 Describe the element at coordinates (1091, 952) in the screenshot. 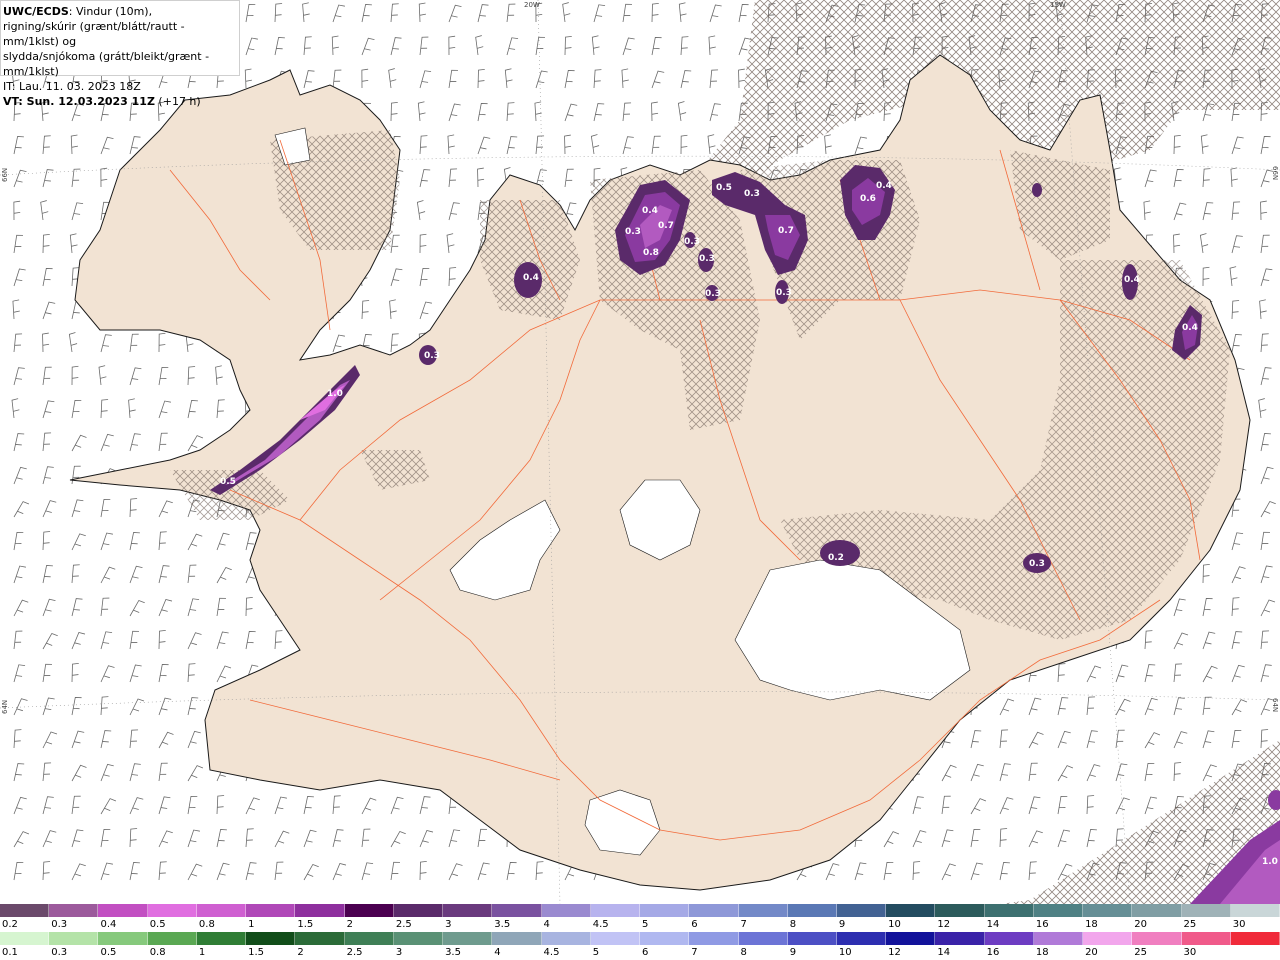

I see `legend-label: 20` at that location.